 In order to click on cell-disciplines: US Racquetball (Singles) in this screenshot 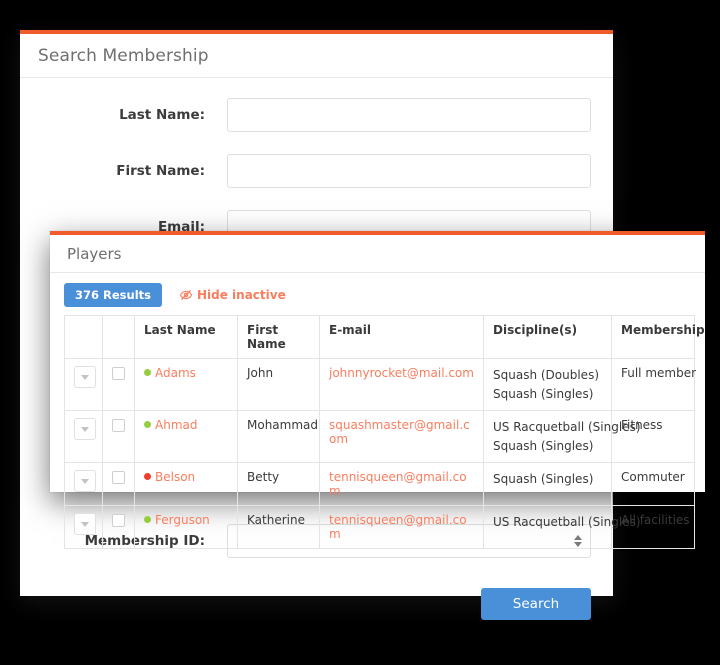, I will do `click(562, 527)`.